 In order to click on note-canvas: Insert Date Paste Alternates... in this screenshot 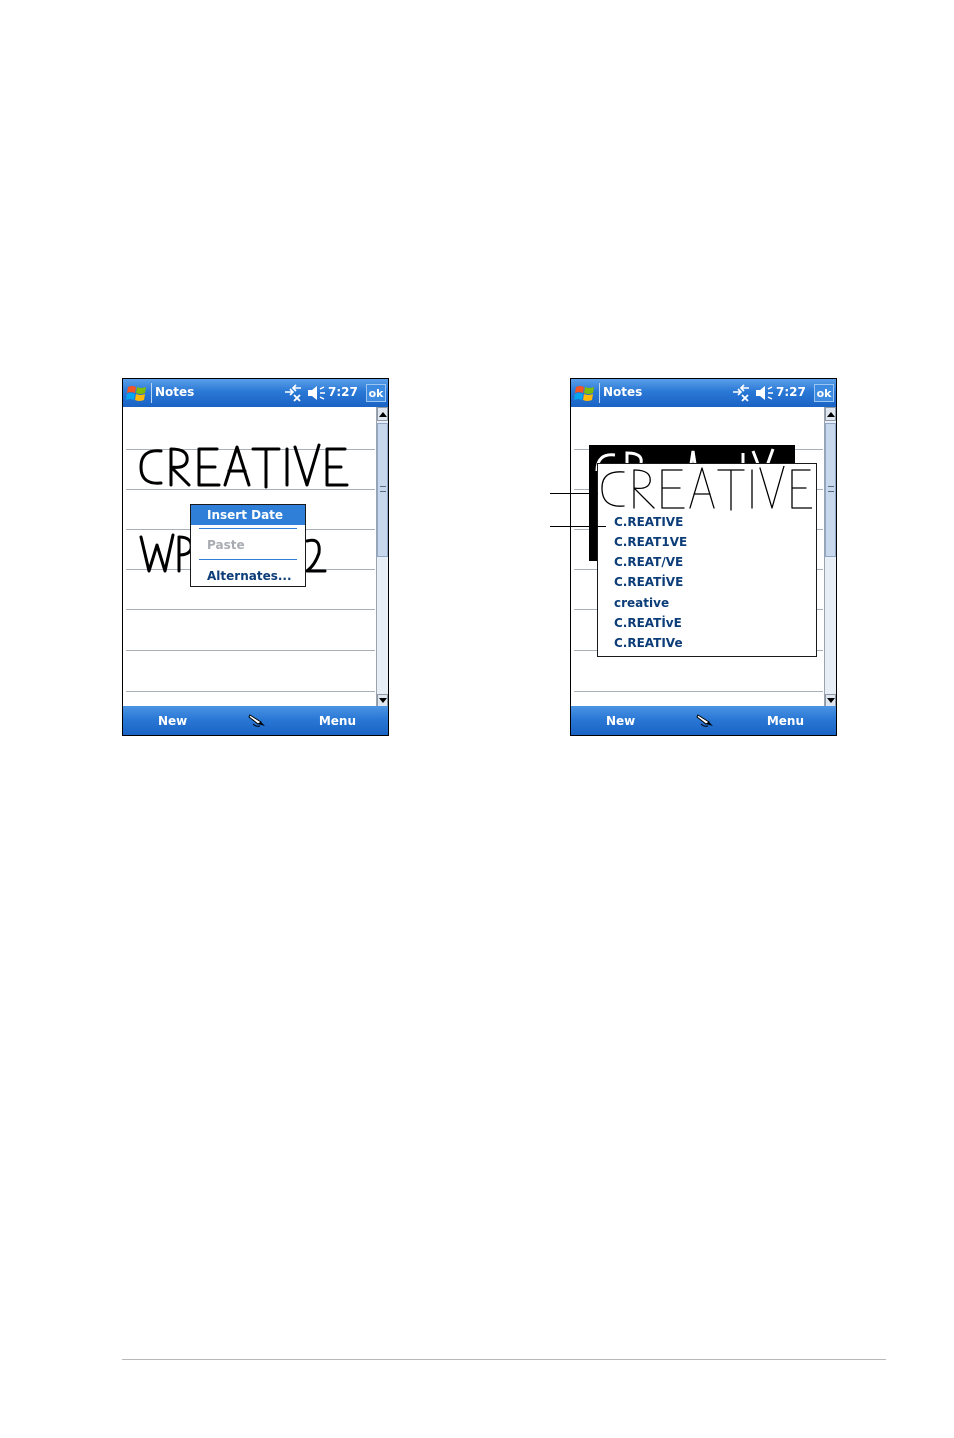, I will do `click(250, 557)`.